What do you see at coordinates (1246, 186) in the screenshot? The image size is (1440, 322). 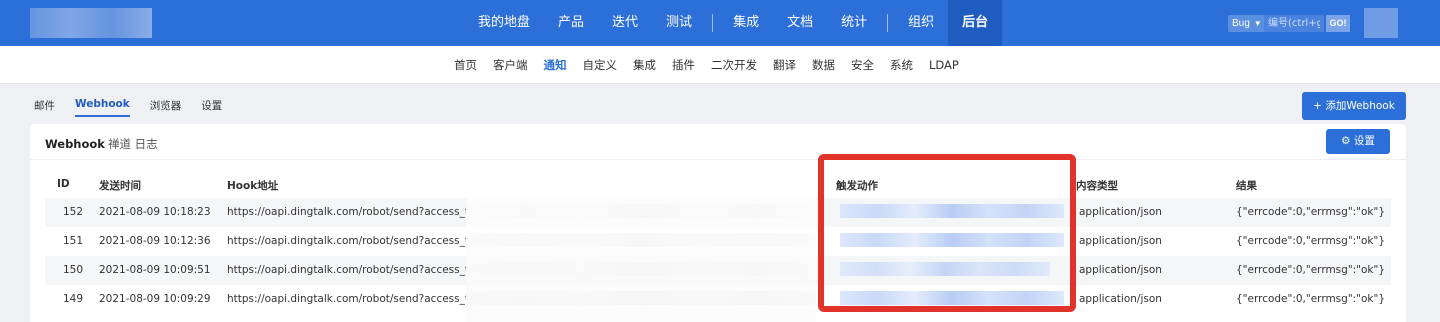 I see `column-header-result: 结果` at bounding box center [1246, 186].